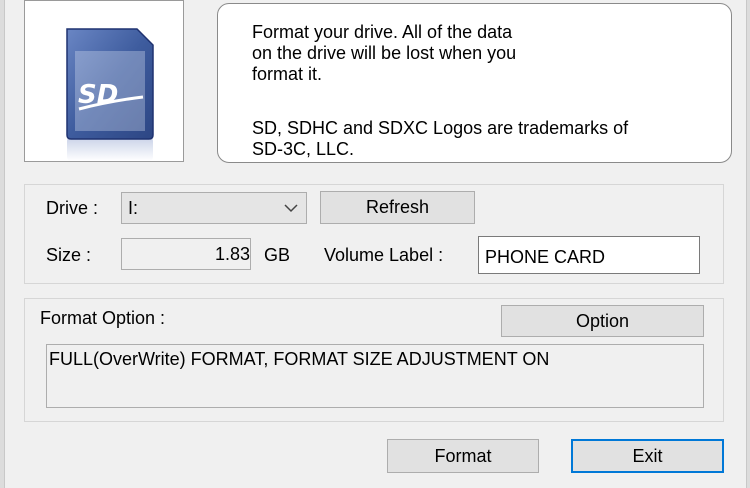 Image resolution: width=750 pixels, height=488 pixels. Describe the element at coordinates (384, 255) in the screenshot. I see `volume-label-label: Volume Label :` at that location.